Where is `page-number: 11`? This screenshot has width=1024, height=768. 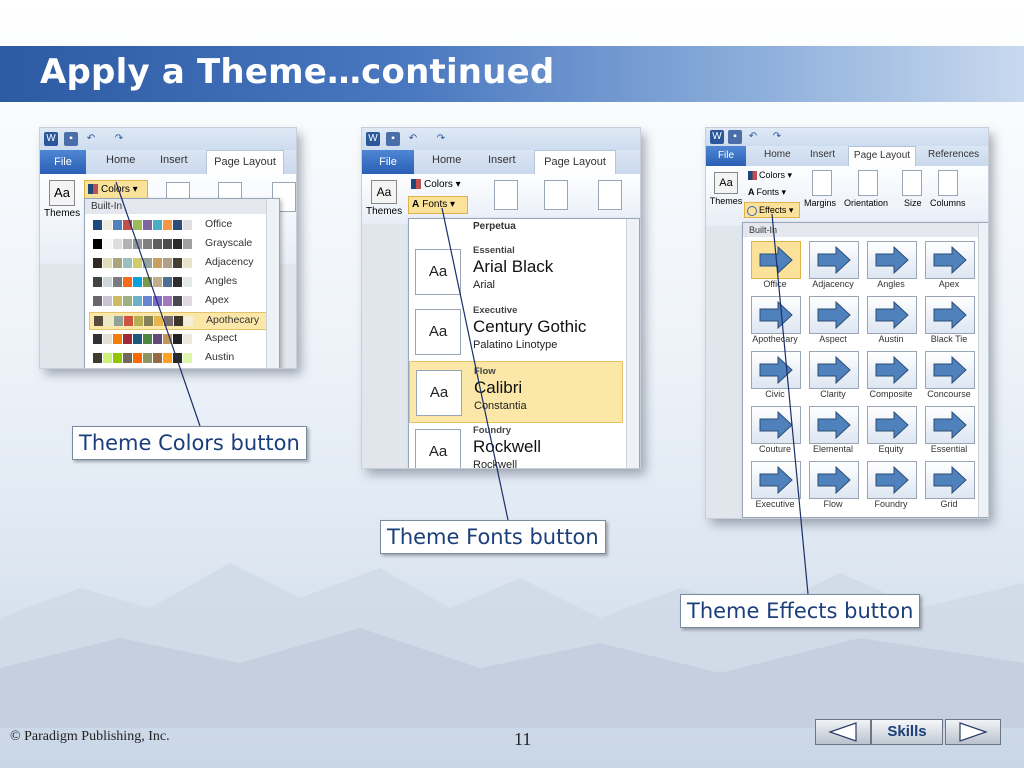
page-number: 11 is located at coordinates (523, 739).